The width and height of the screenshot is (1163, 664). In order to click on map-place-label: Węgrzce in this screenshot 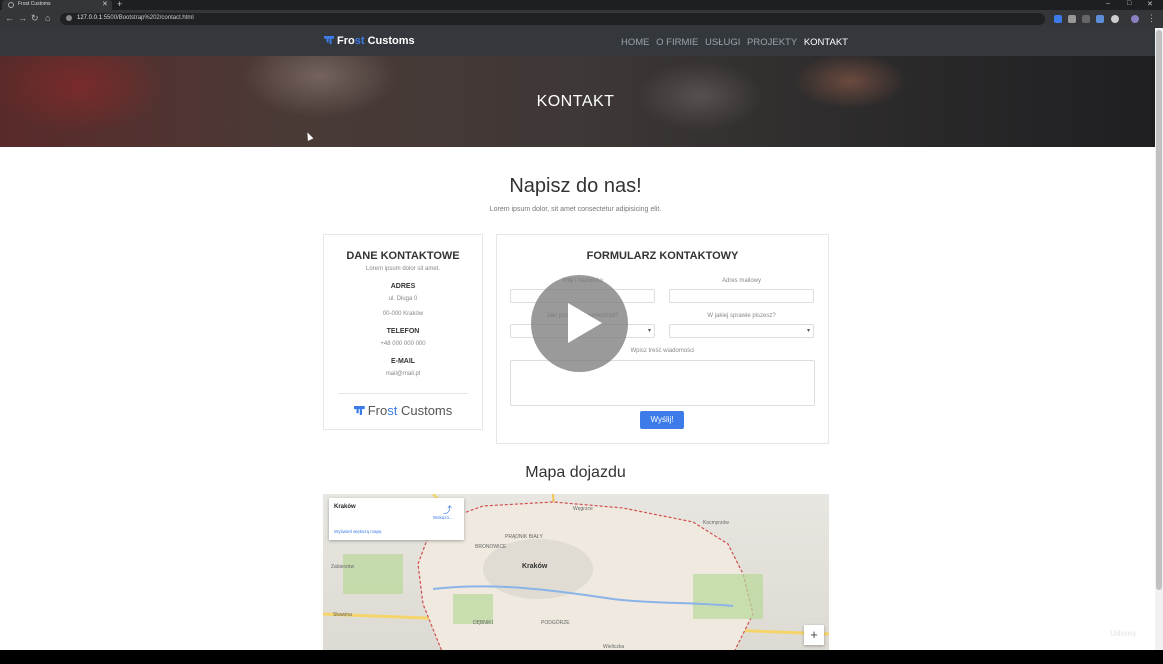, I will do `click(583, 509)`.